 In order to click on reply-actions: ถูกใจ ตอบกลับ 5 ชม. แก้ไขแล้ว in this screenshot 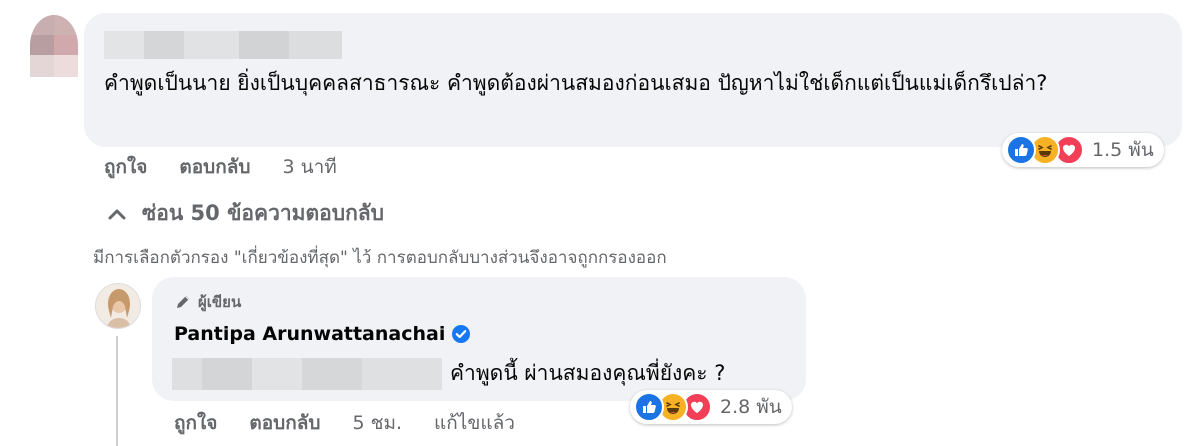, I will do `click(360, 423)`.